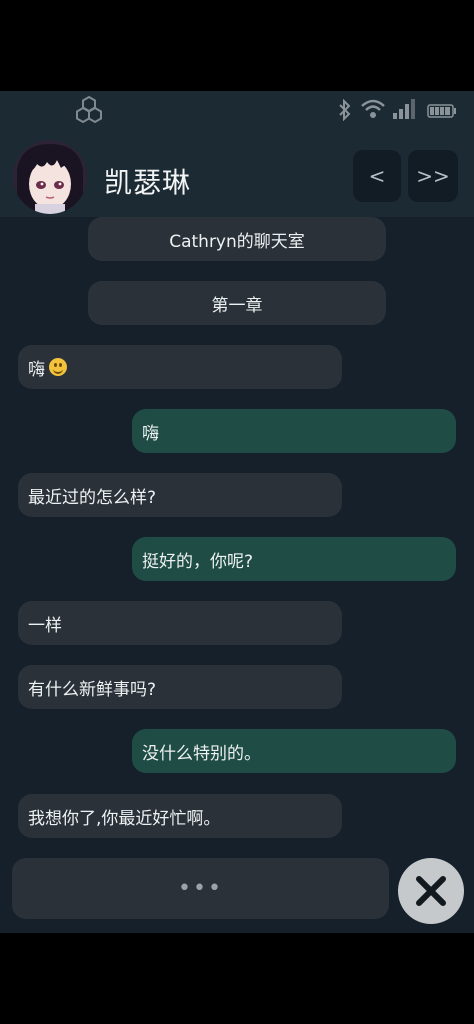 This screenshot has width=474, height=1024. Describe the element at coordinates (180, 495) in the screenshot. I see `incoming-message: 最近过的怎么样?` at that location.